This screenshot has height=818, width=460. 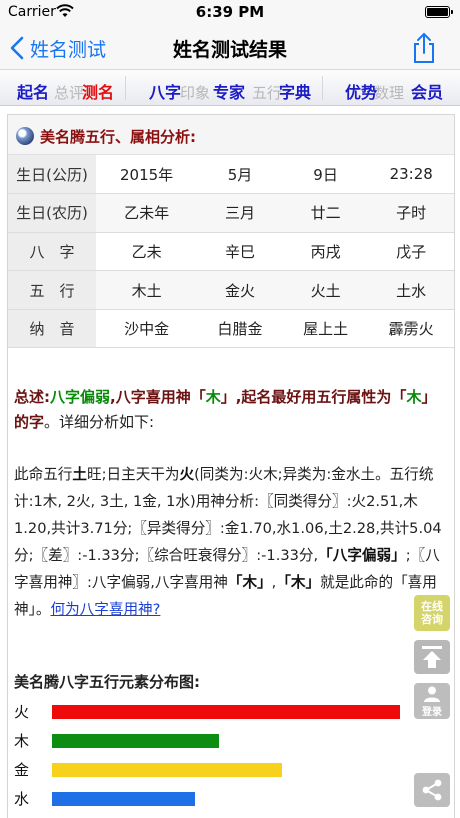 I want to click on detail-strong: 火, so click(x=187, y=474).